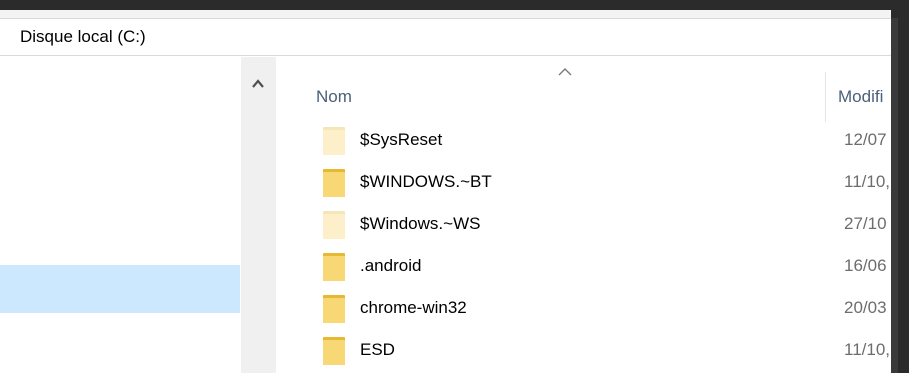  Describe the element at coordinates (900, 186) in the screenshot. I see `window-edge-right` at that location.